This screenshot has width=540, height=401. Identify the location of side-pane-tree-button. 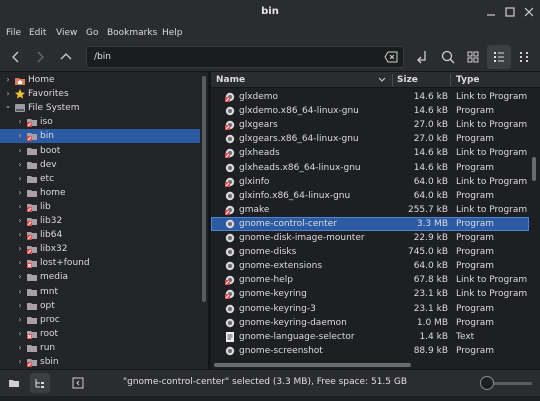
(40, 383).